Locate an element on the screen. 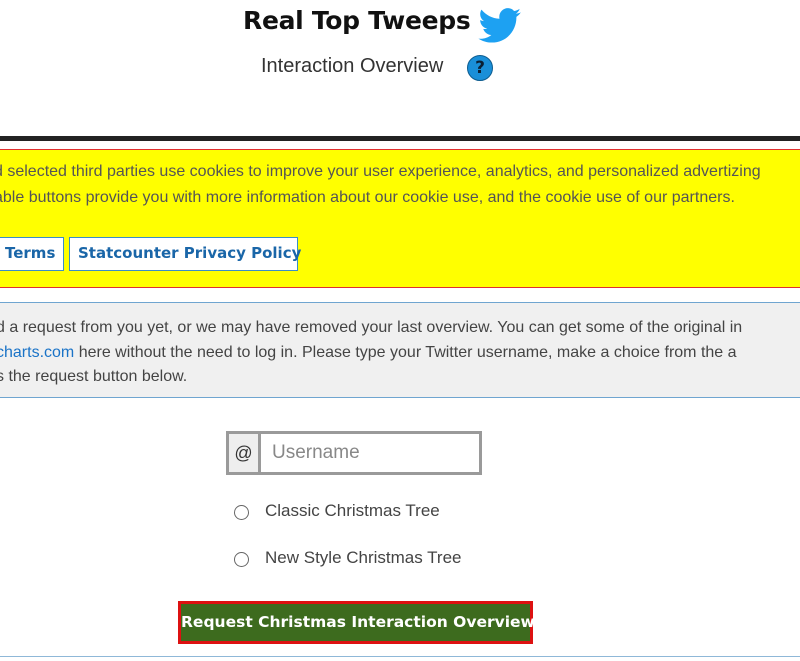 The height and width of the screenshot is (661, 800). option-label-classic: Classic Christmas Tree is located at coordinates (352, 510).